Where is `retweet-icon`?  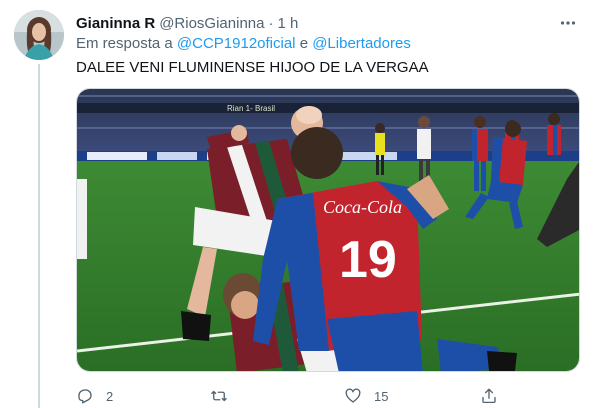 retweet-icon is located at coordinates (219, 396).